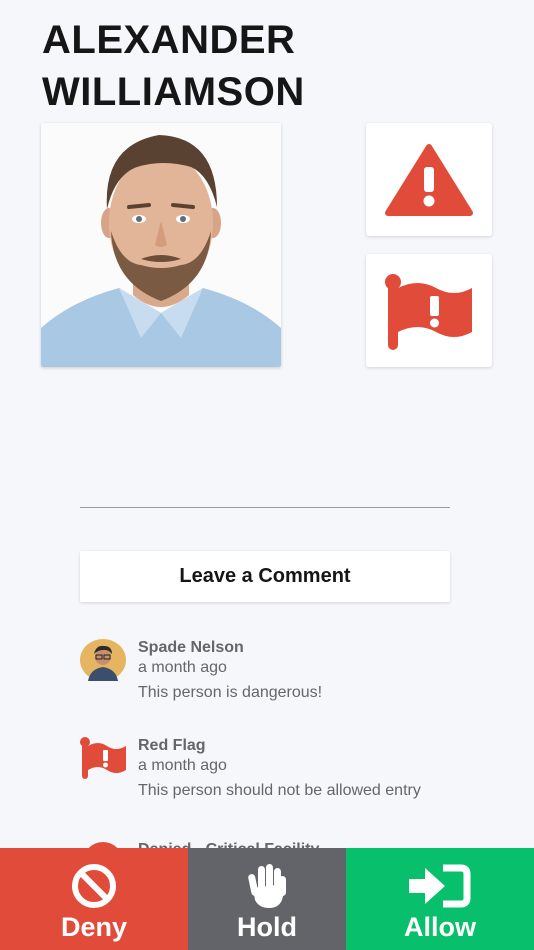  Describe the element at coordinates (279, 790) in the screenshot. I see `comment-text: This person should not be allowed entry` at that location.